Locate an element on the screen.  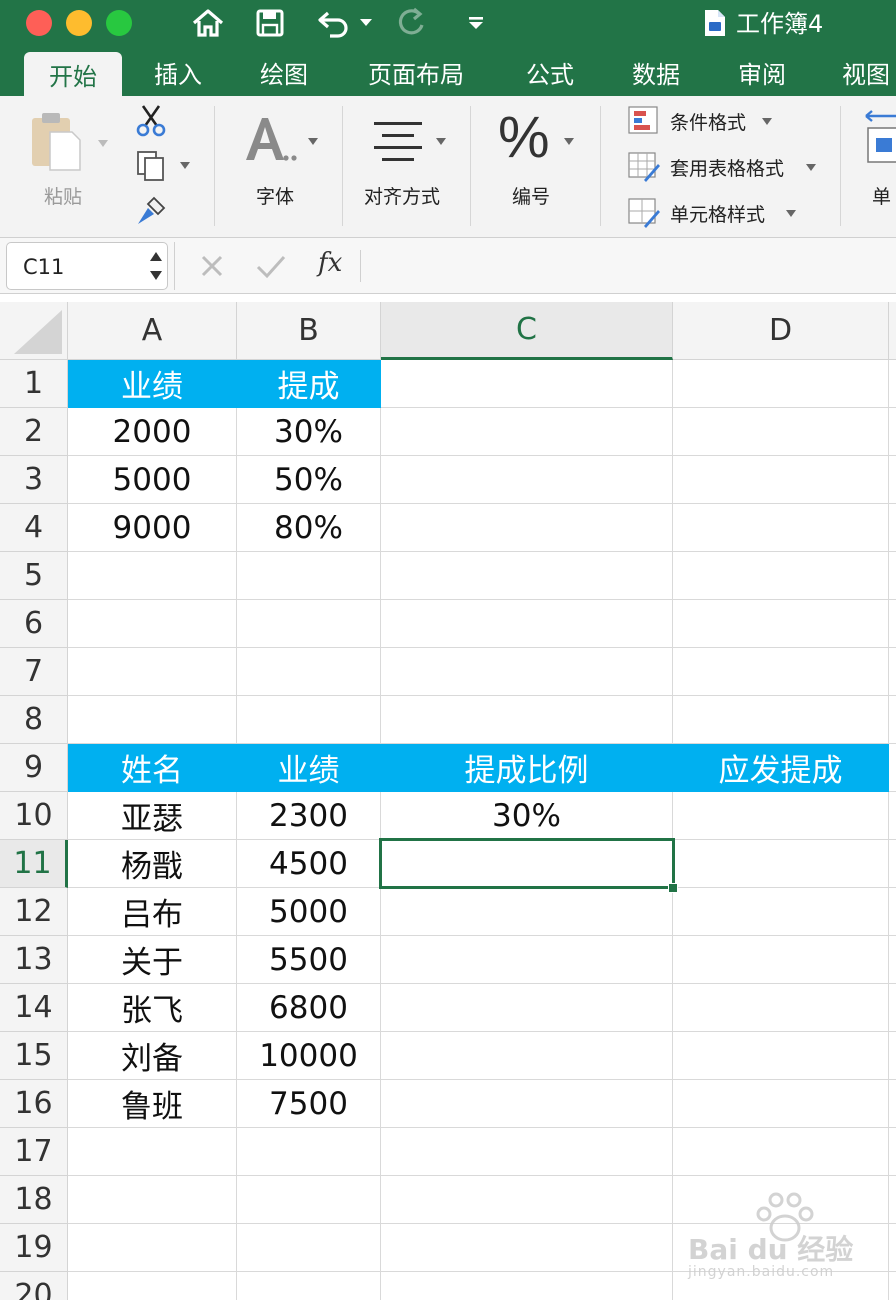
cell-c3 is located at coordinates (527, 480).